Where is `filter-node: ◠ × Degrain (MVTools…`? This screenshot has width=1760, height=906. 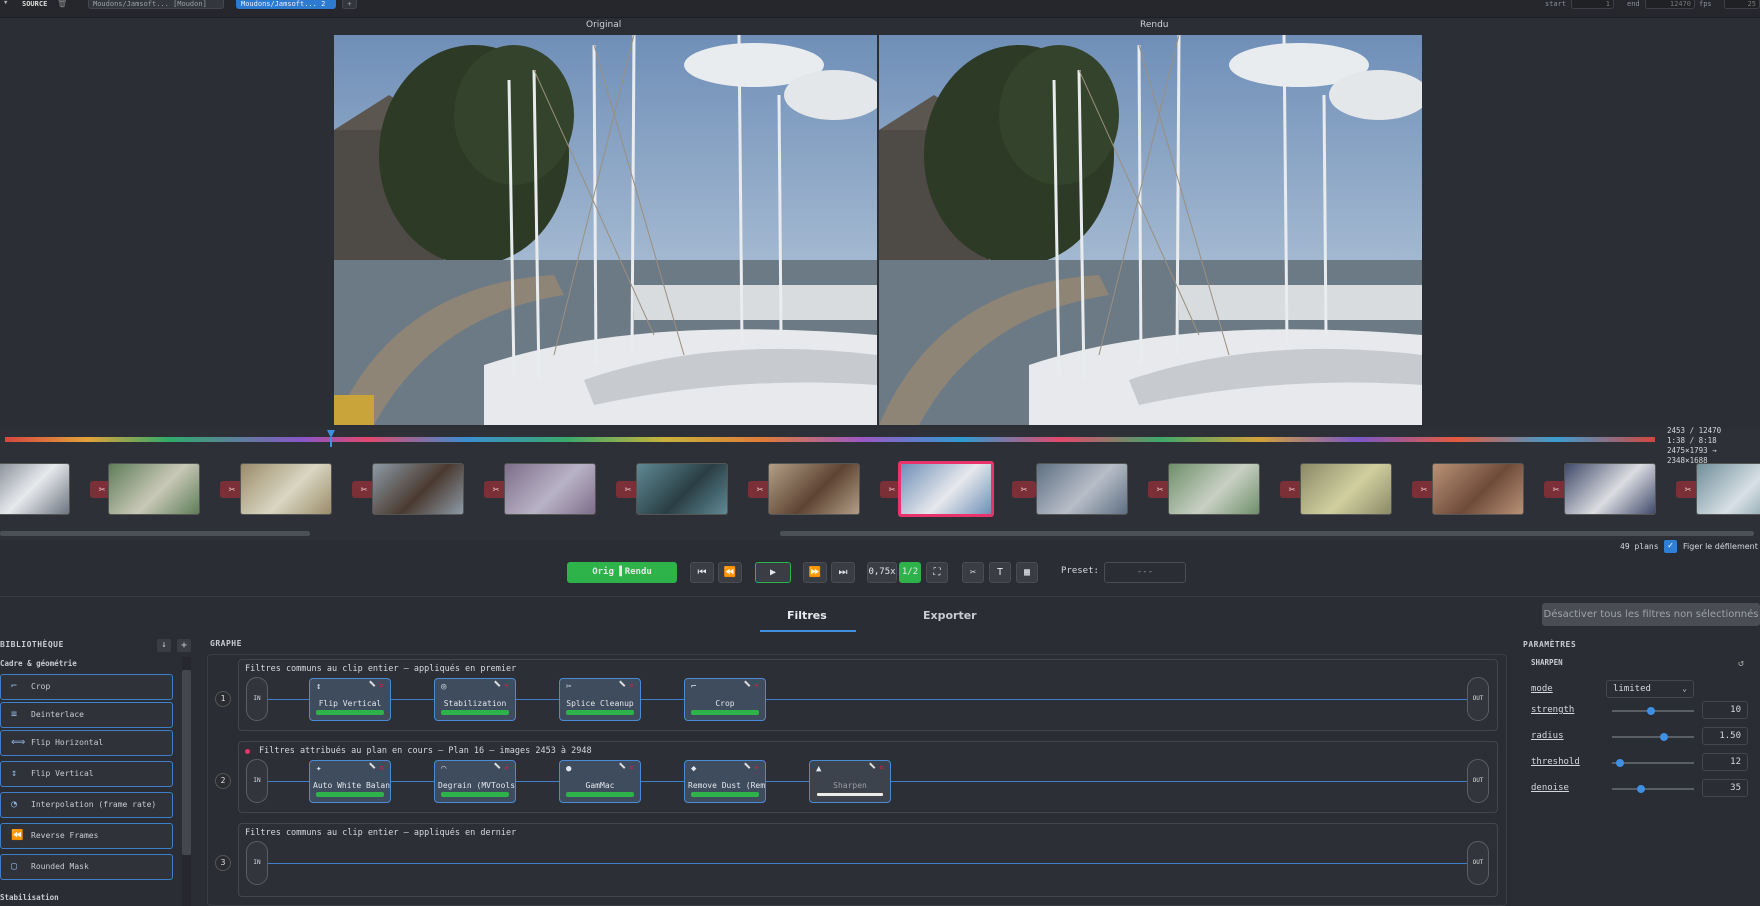 filter-node: ◠ × Degrain (MVTools… is located at coordinates (475, 781).